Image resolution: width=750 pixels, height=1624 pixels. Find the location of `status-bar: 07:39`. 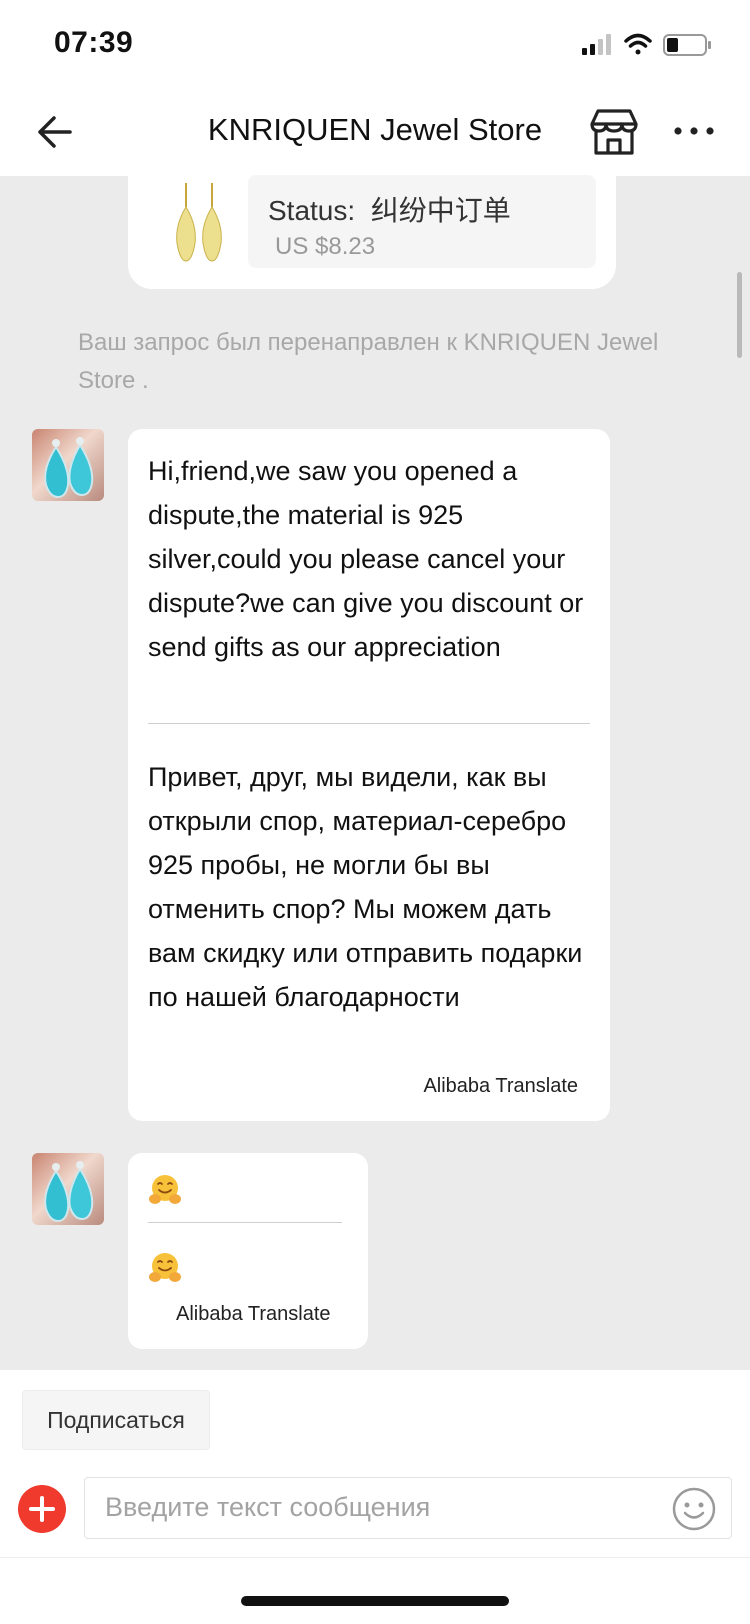

status-bar: 07:39 is located at coordinates (375, 44).